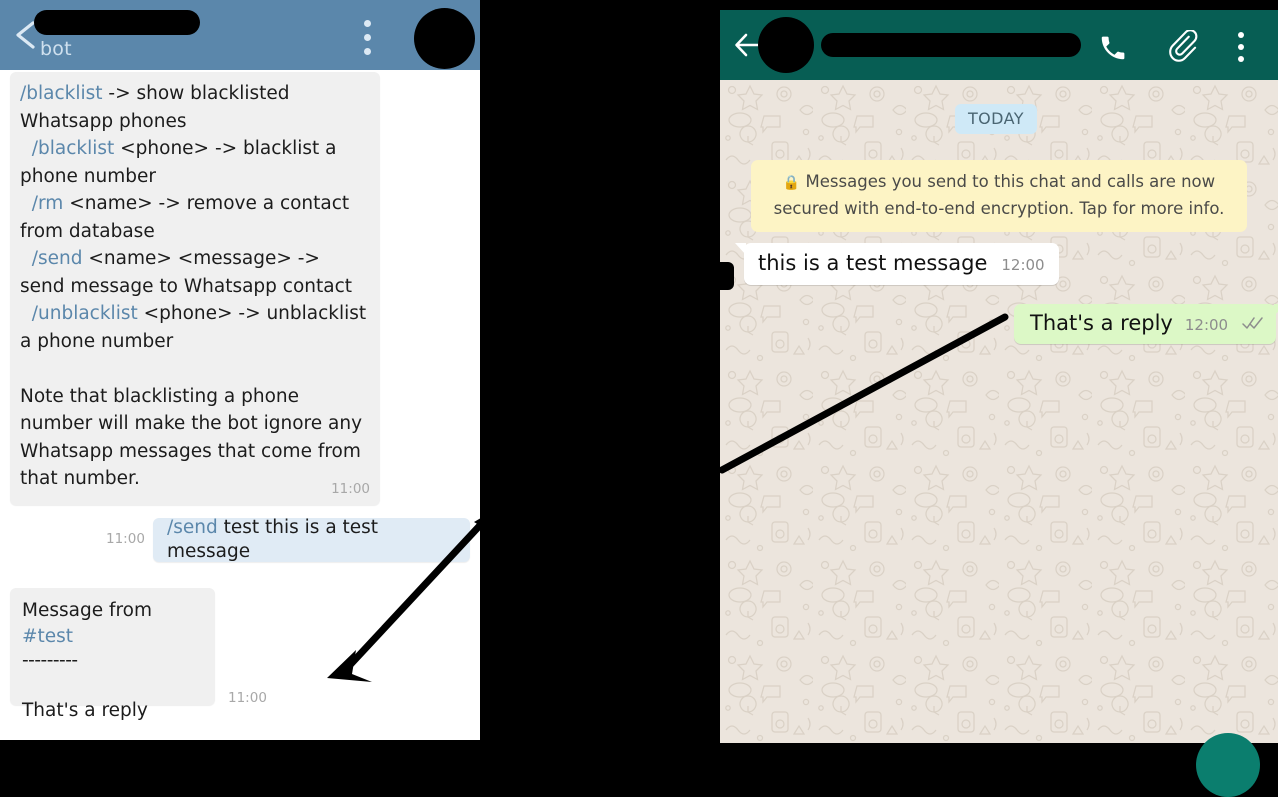  I want to click on message-bubble-incoming: this is a test message 12:00, so click(897, 264).